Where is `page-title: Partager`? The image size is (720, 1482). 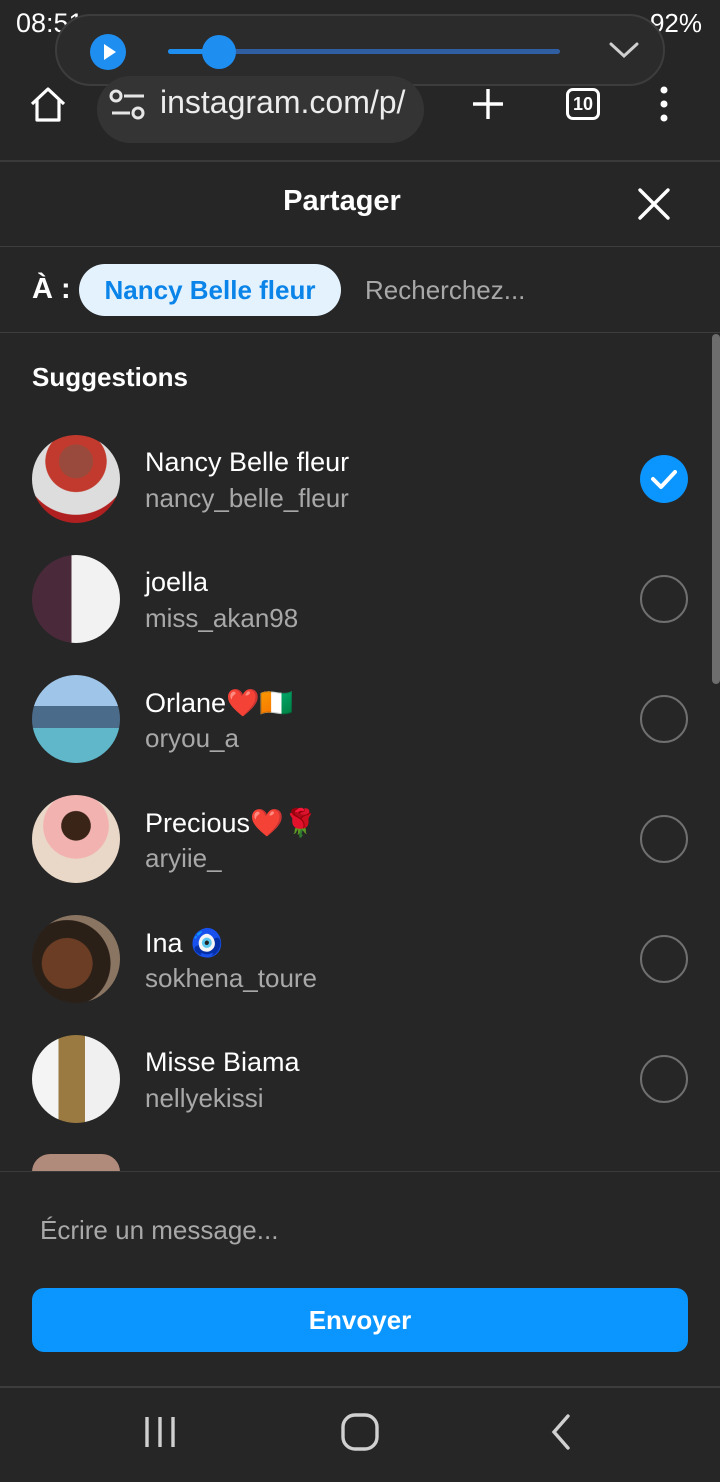
page-title: Partager is located at coordinates (342, 201).